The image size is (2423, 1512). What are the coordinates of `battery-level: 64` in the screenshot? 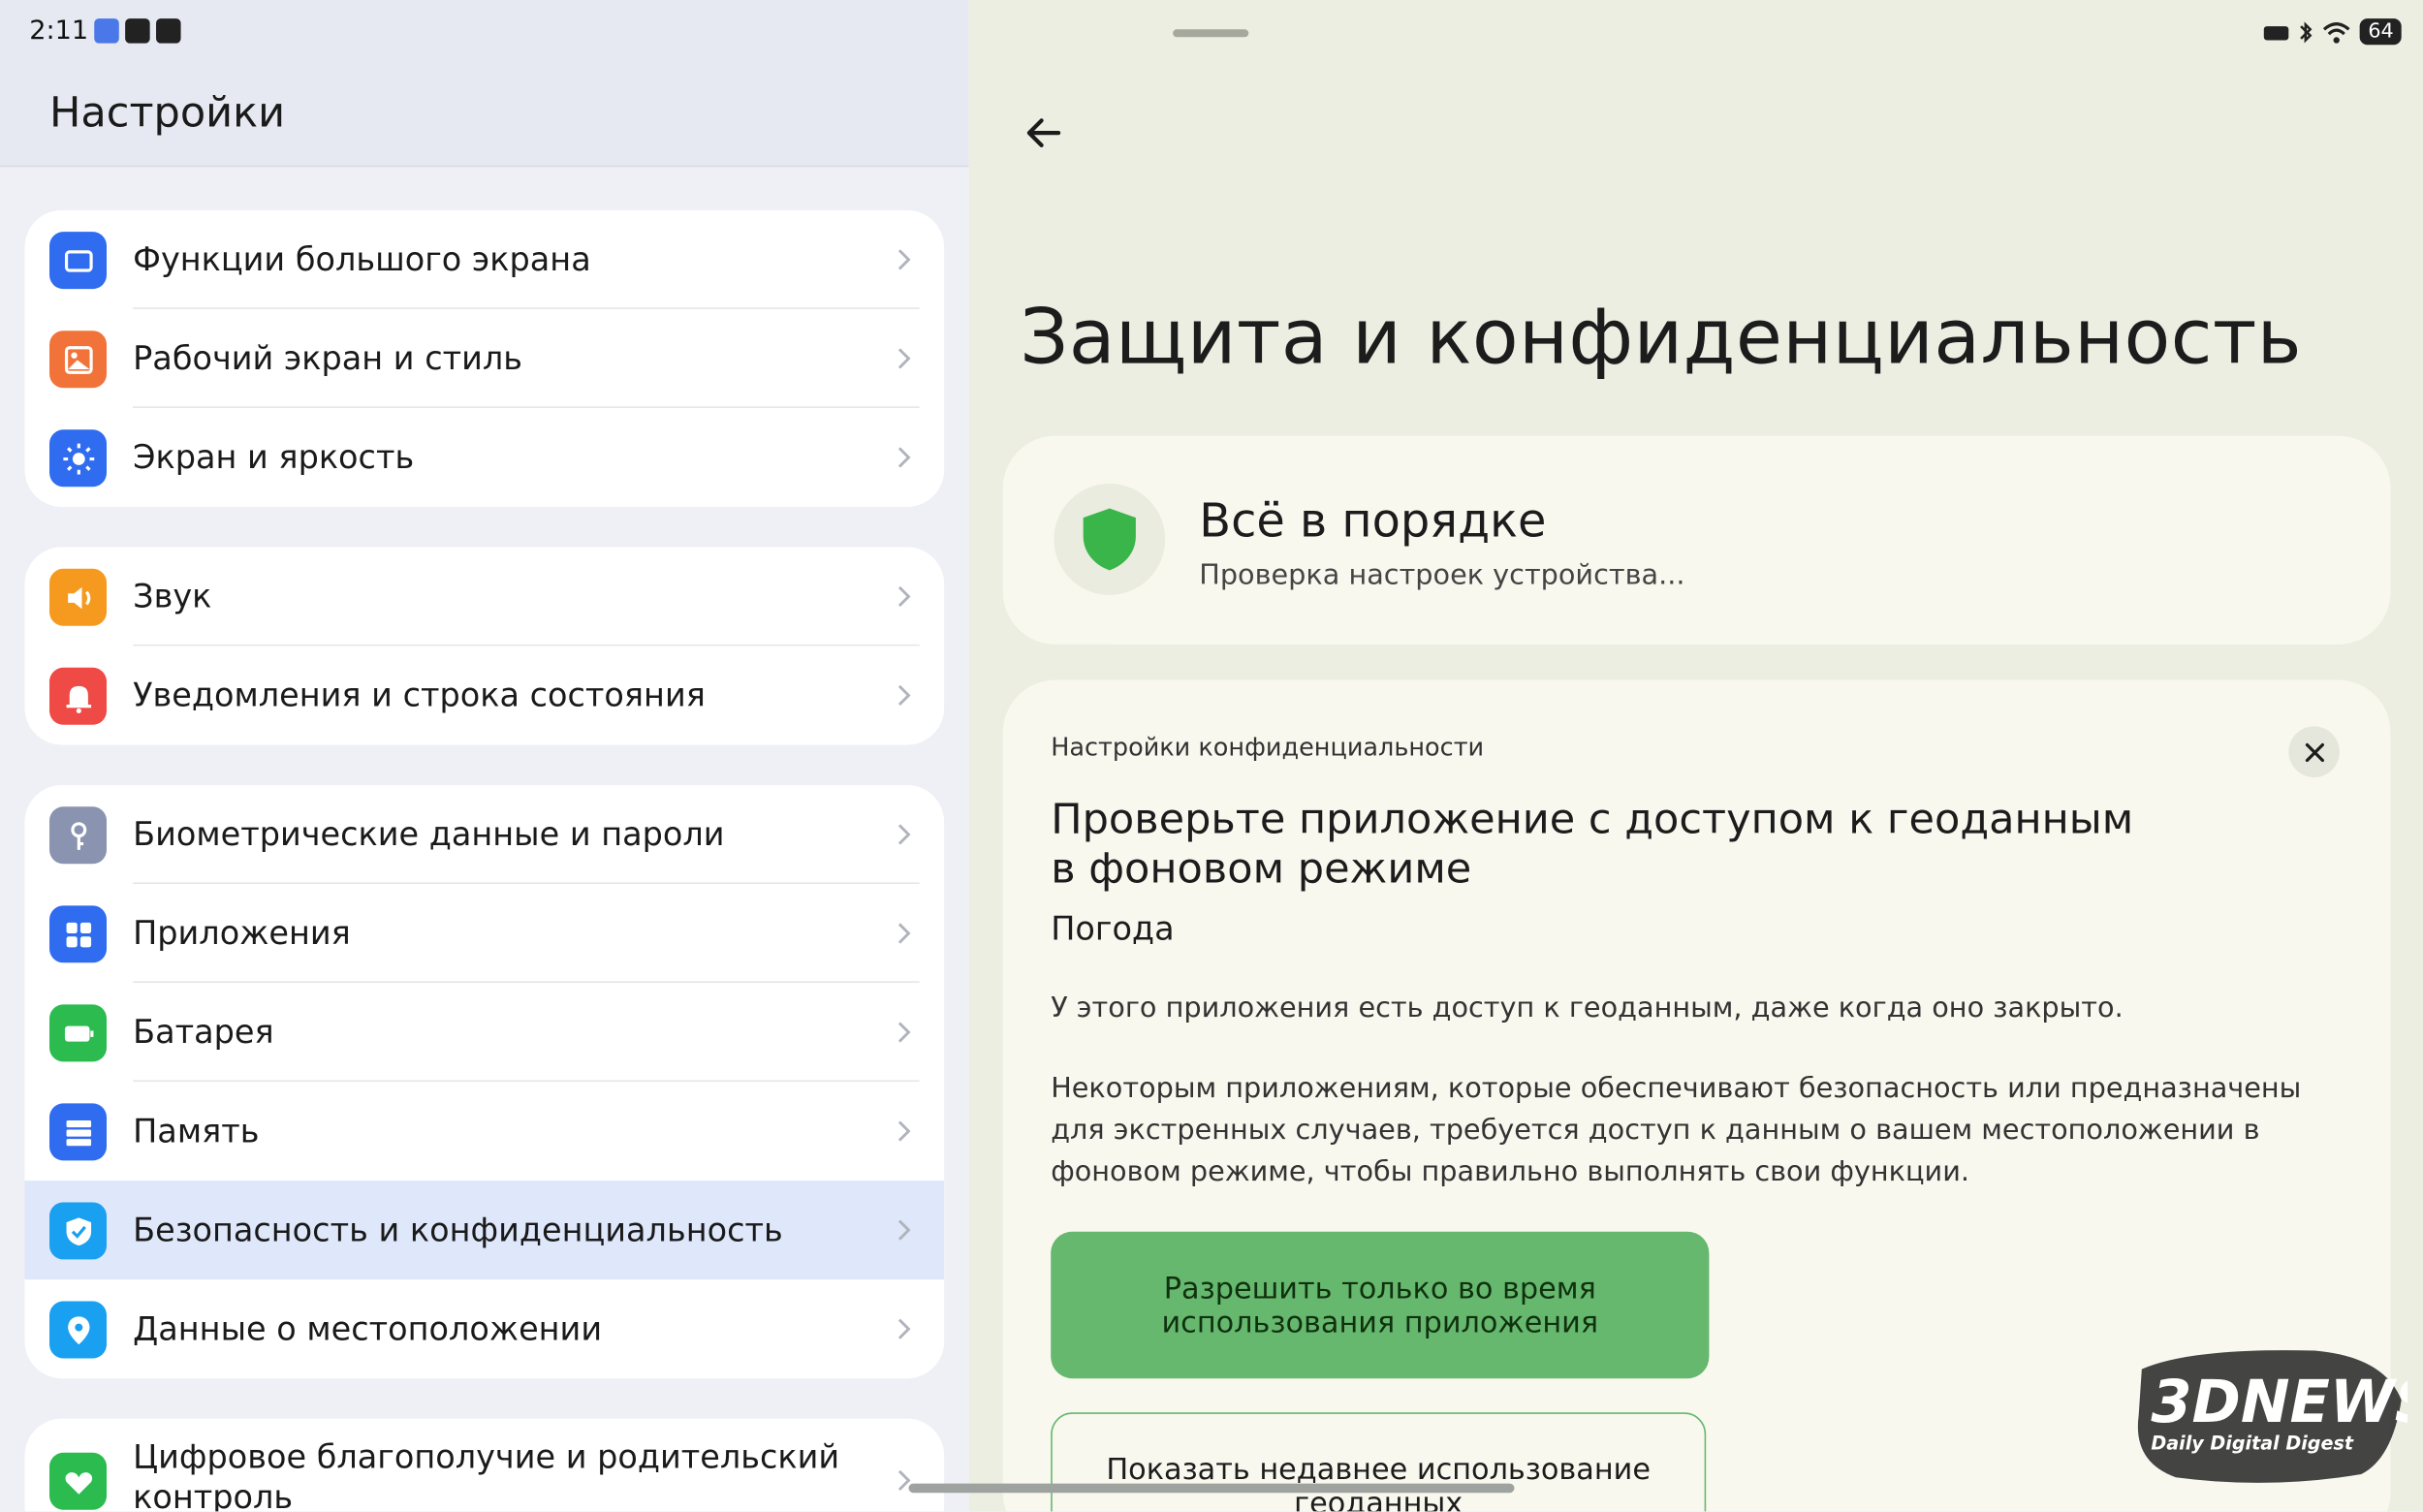 It's located at (2381, 32).